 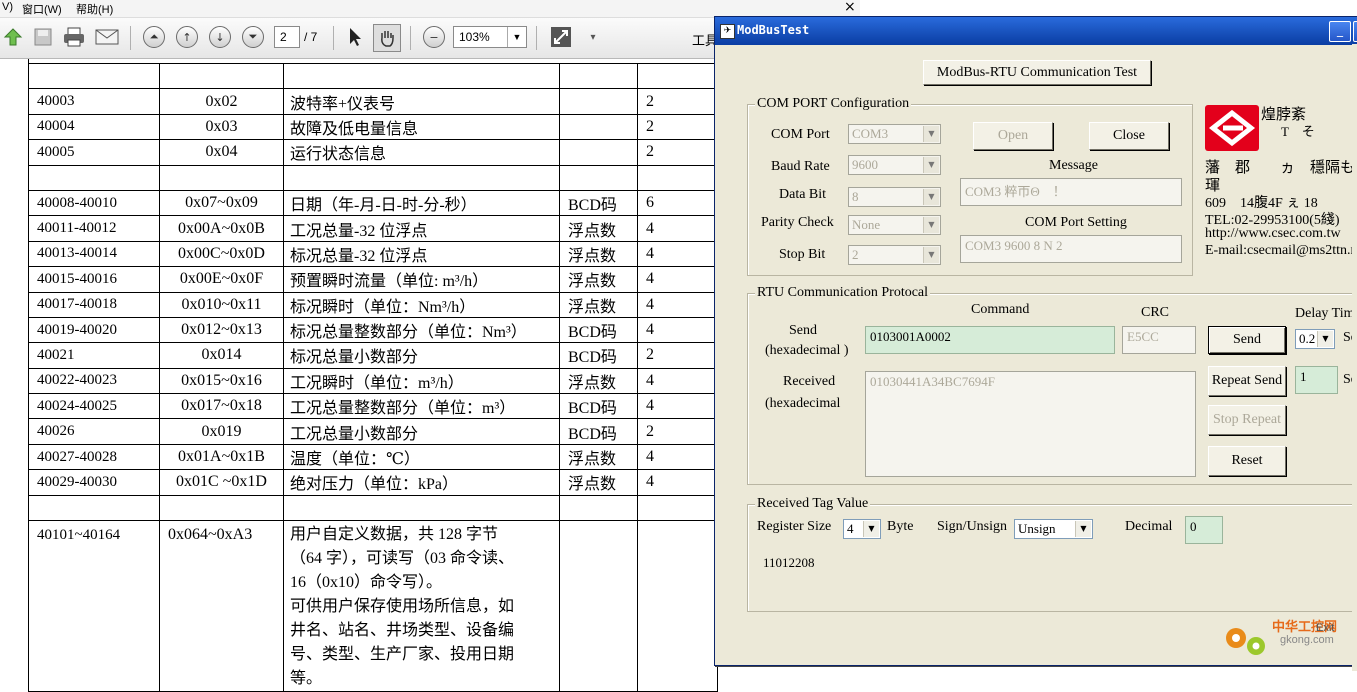 What do you see at coordinates (1030, 424) in the screenshot?
I see `received-field: 01030441A34BC7694F` at bounding box center [1030, 424].